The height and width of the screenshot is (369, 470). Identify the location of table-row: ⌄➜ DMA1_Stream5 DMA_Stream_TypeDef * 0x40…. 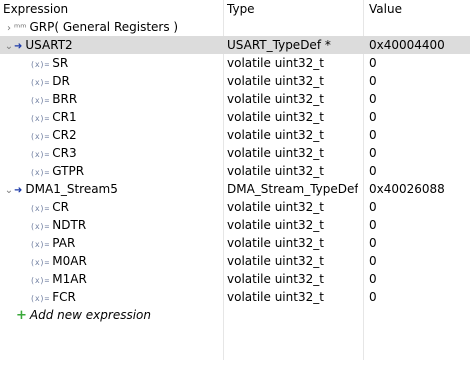
(235, 189).